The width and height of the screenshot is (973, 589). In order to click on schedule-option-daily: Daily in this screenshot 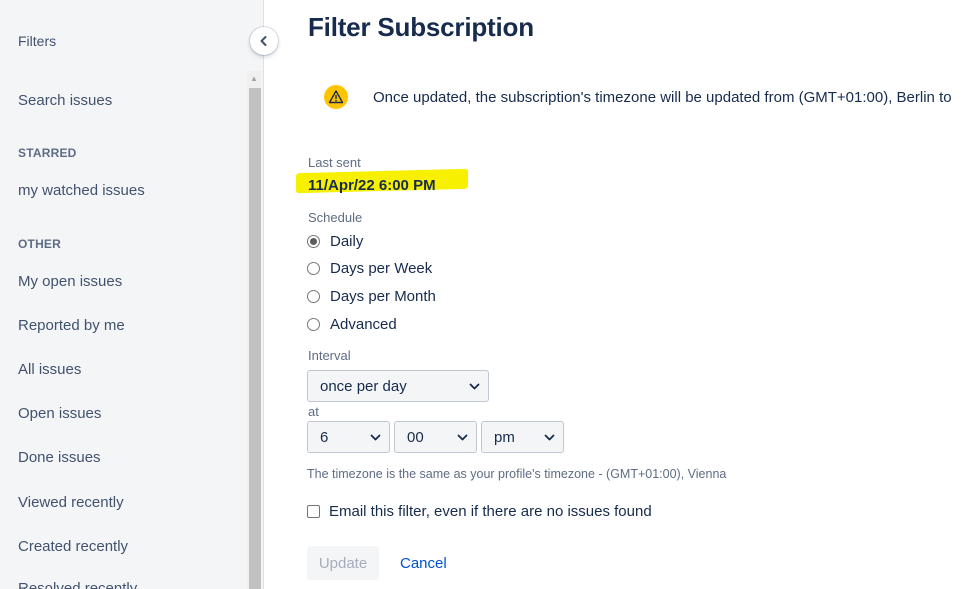, I will do `click(335, 241)`.